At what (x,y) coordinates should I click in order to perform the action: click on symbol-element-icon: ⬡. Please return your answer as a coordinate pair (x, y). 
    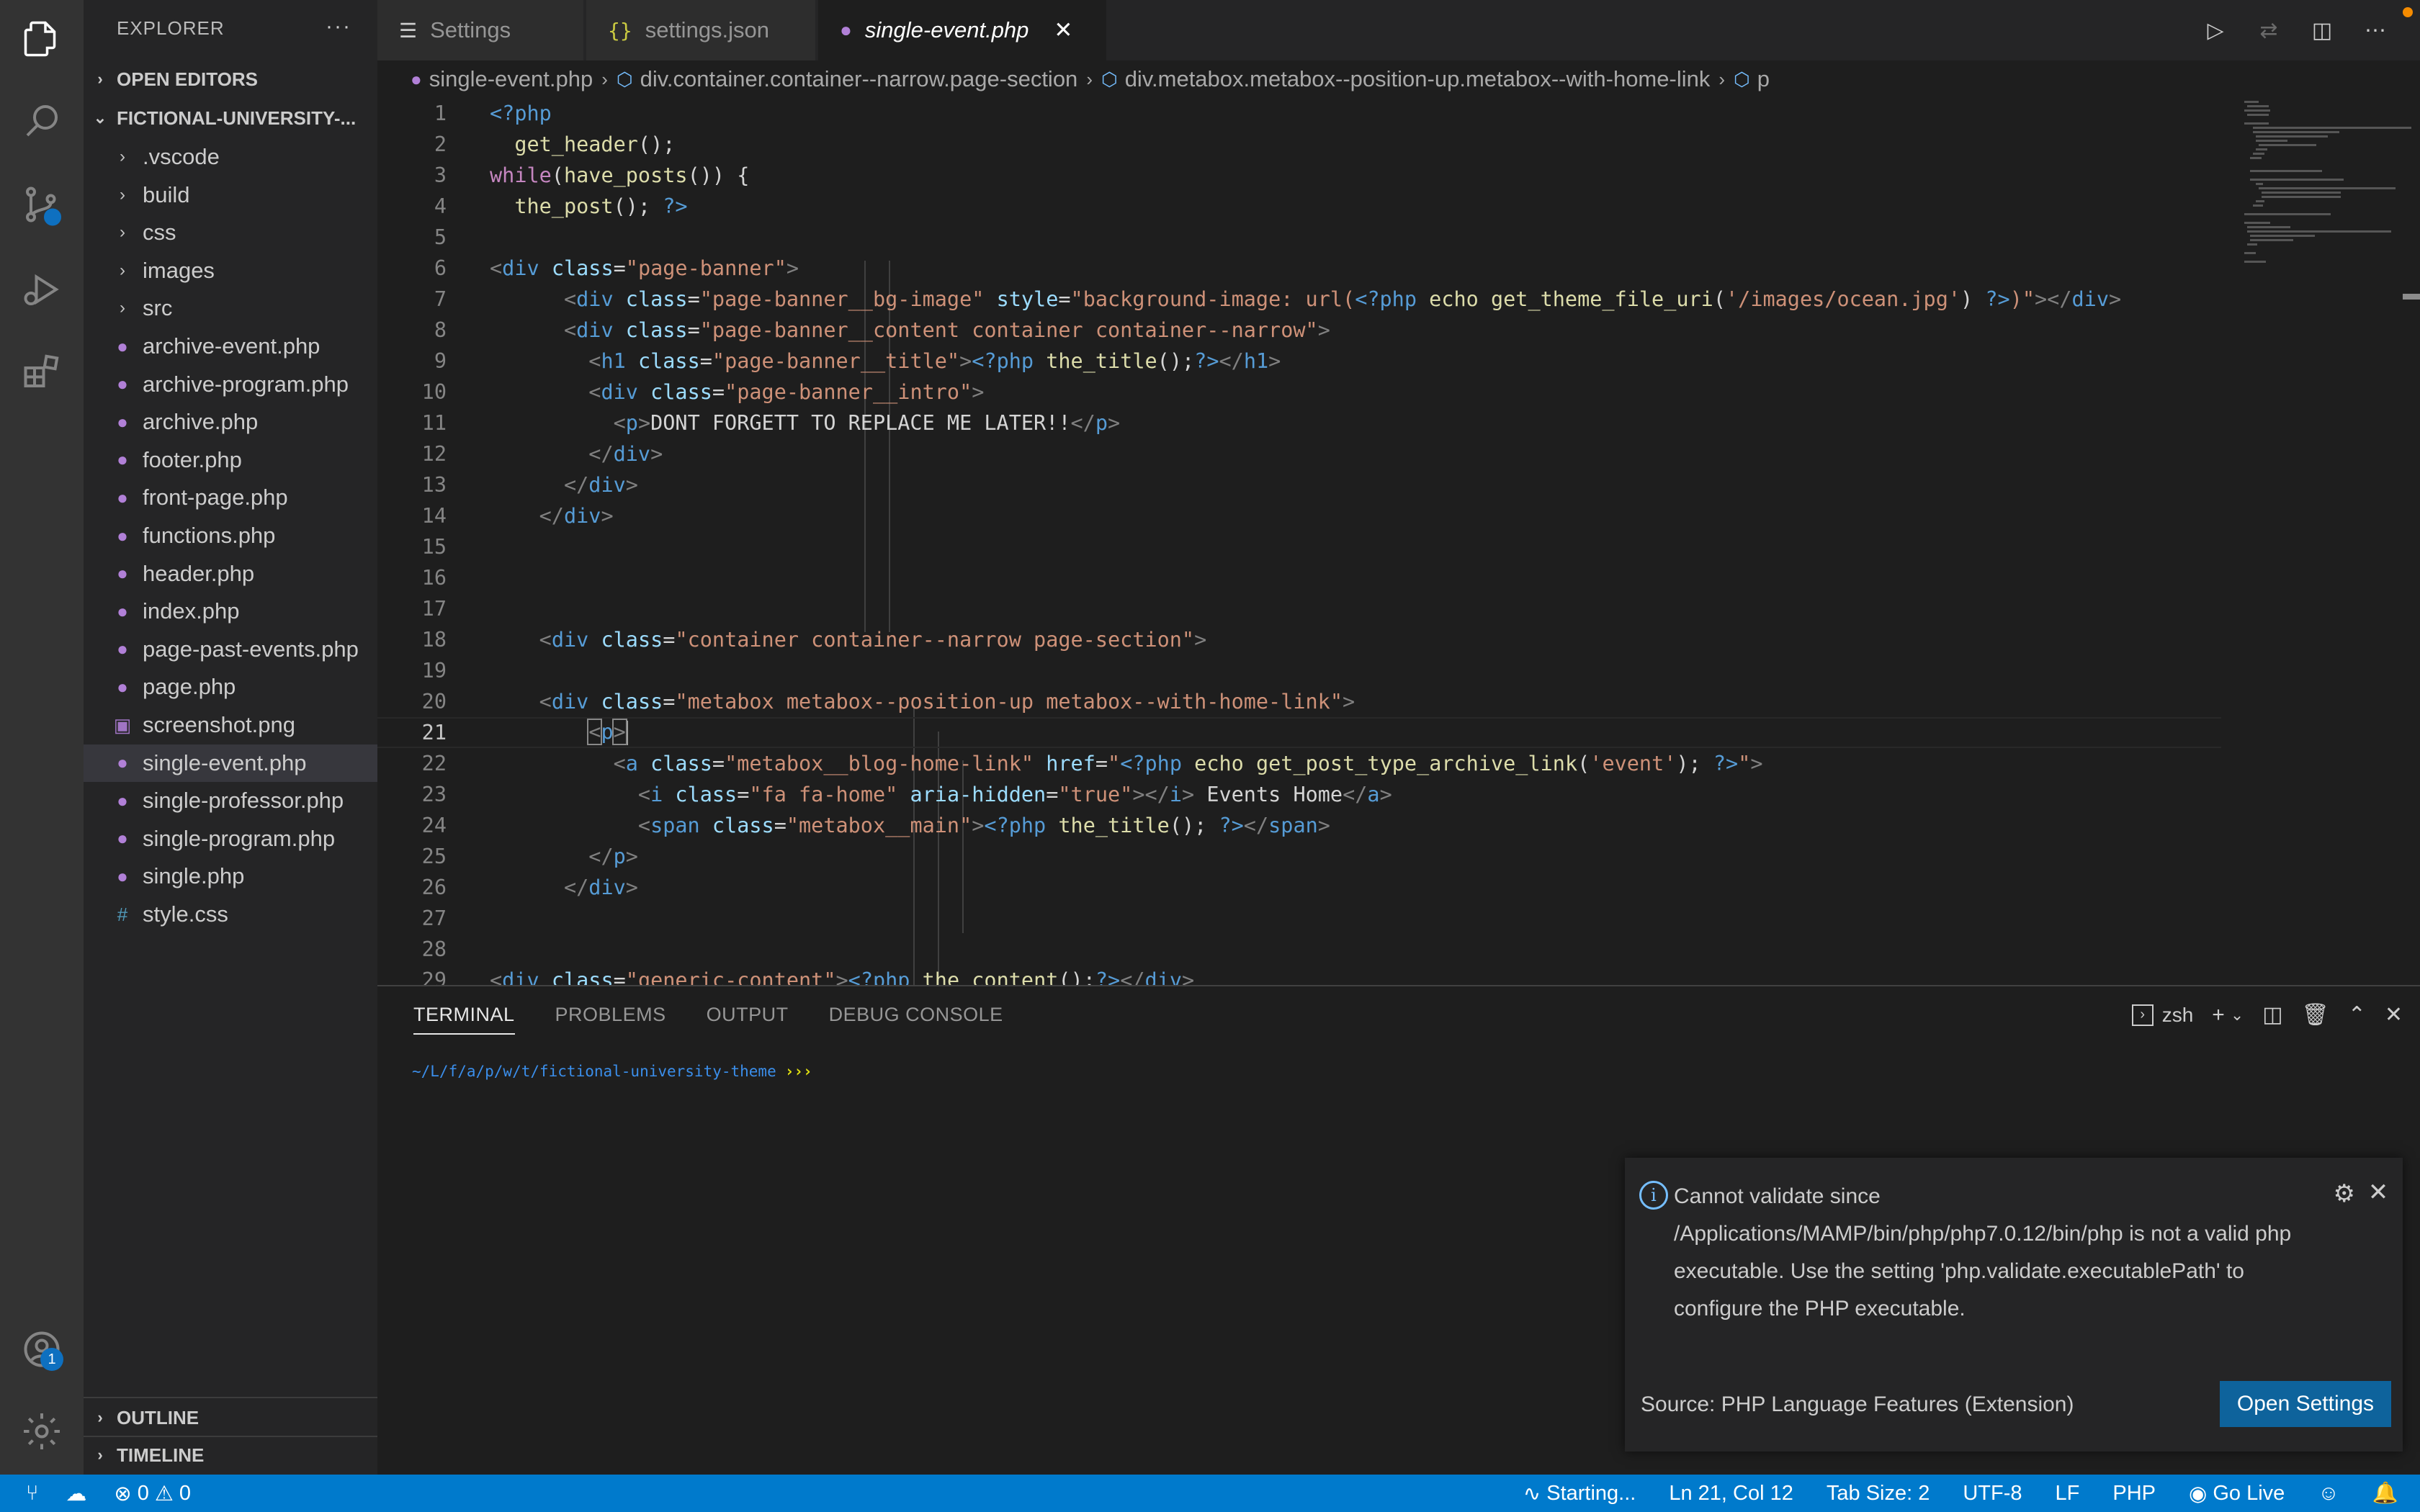
    Looking at the image, I should click on (624, 79).